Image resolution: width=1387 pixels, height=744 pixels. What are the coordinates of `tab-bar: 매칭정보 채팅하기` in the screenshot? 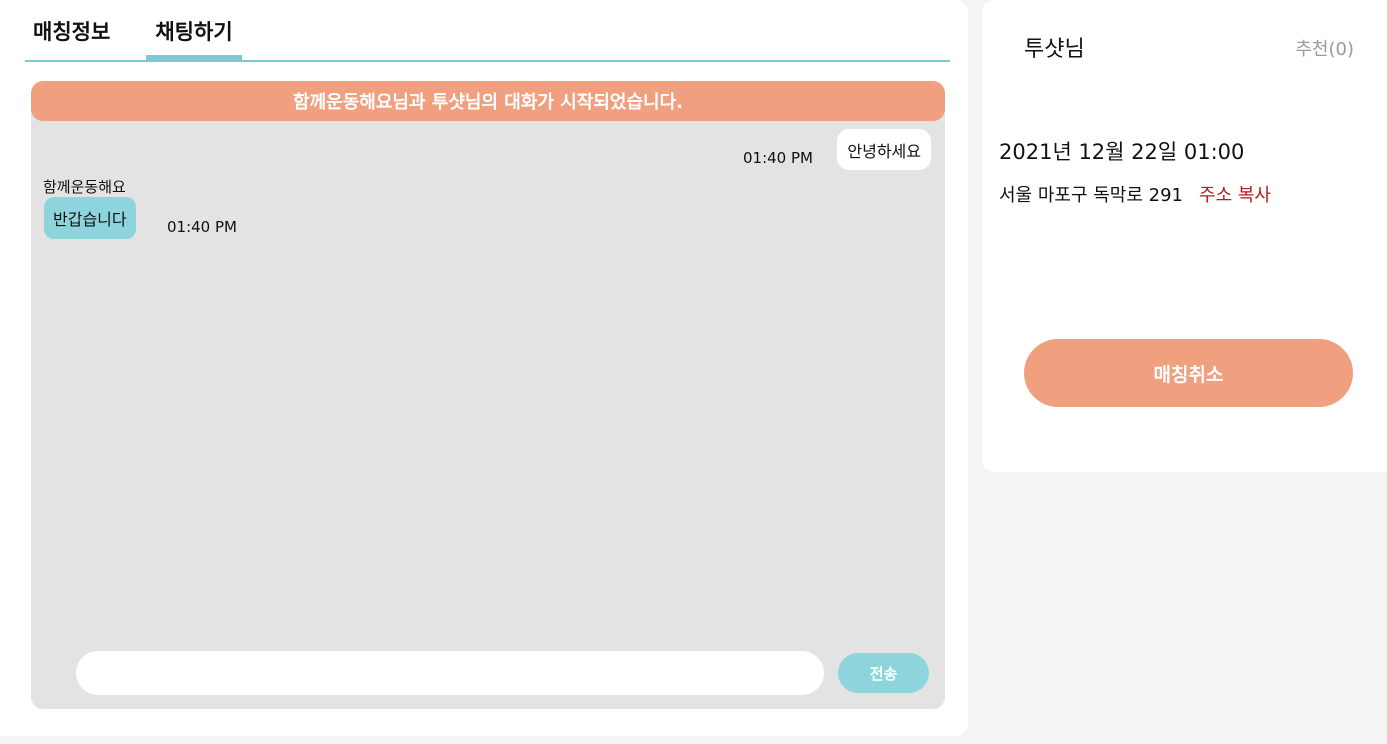 It's located at (487, 31).